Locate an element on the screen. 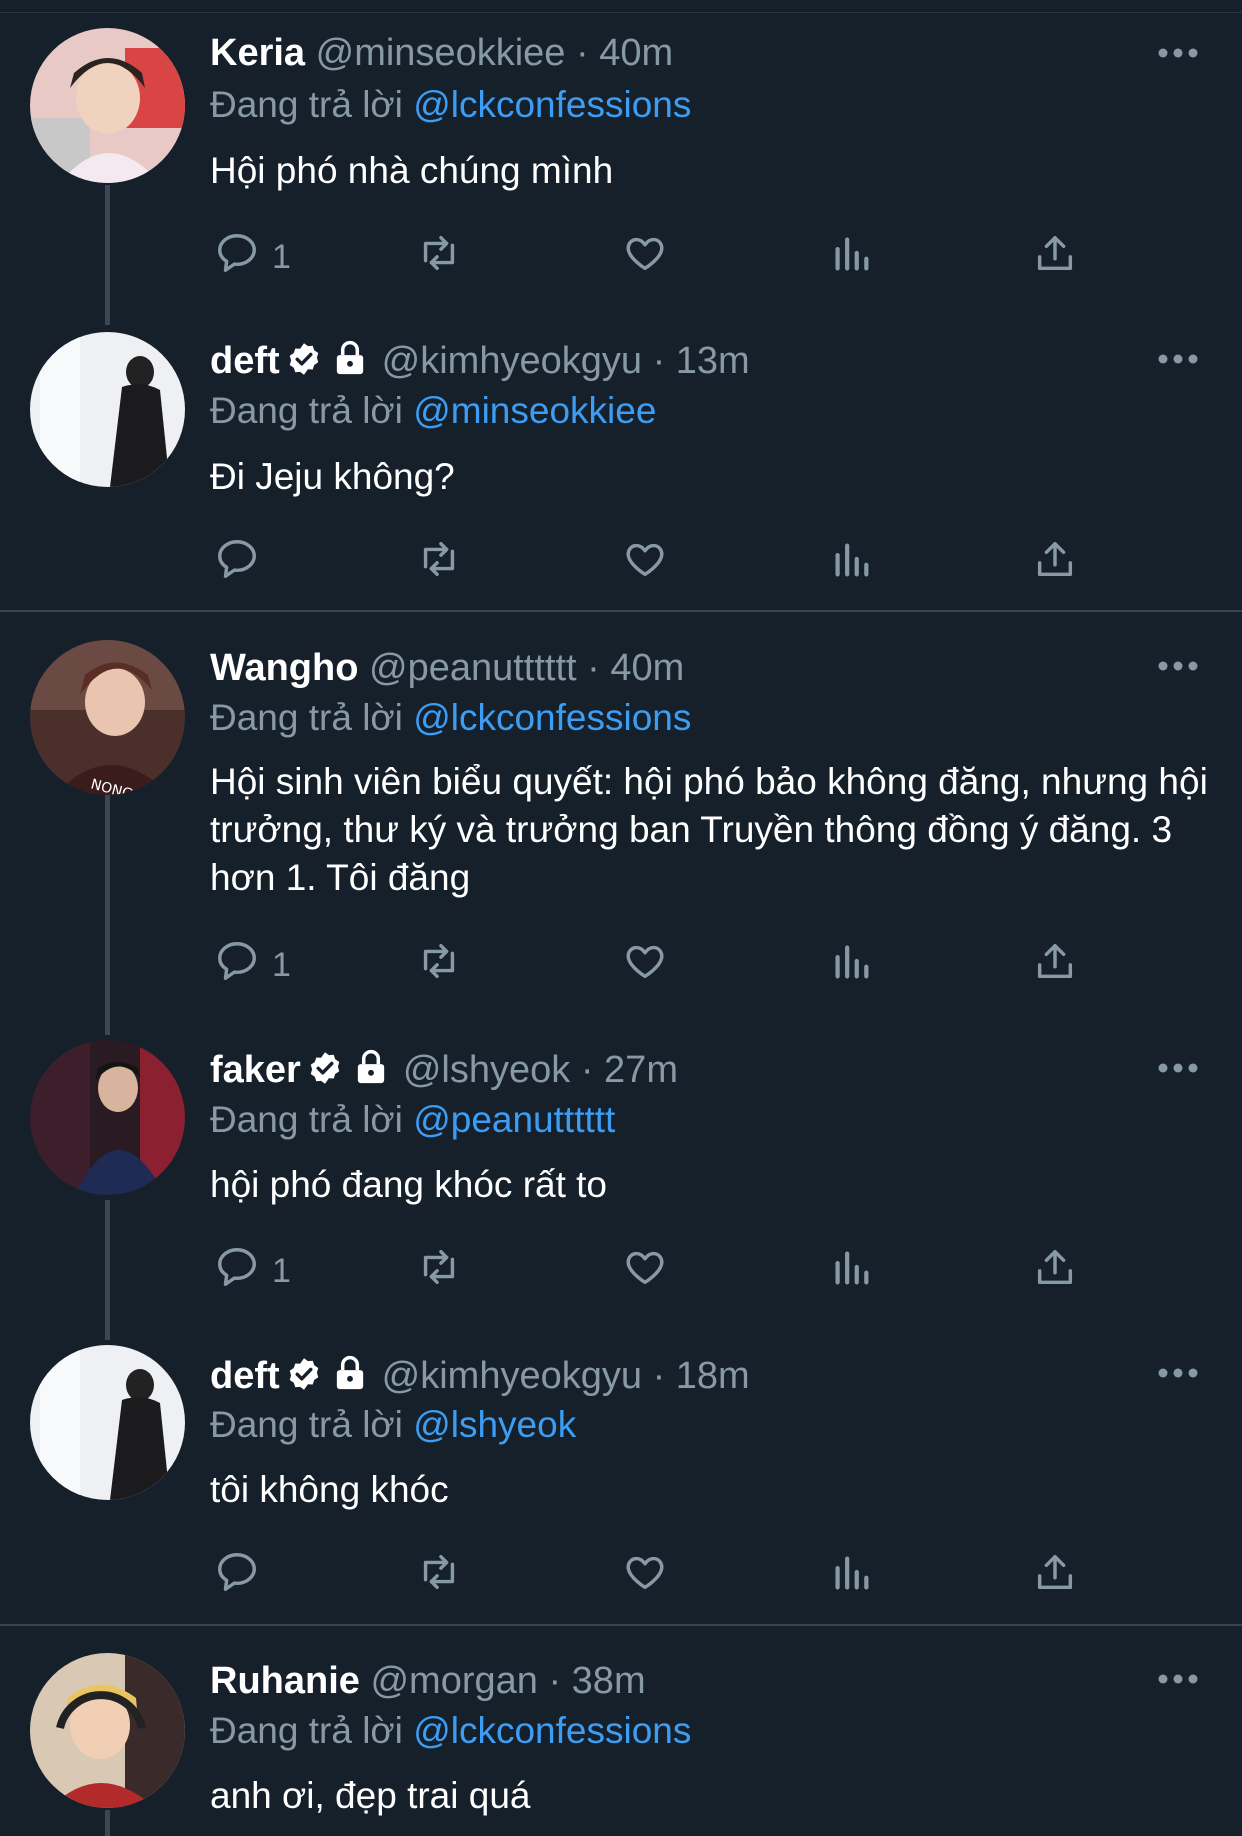 The height and width of the screenshot is (1836, 1242). display-name: Wangho is located at coordinates (284, 668).